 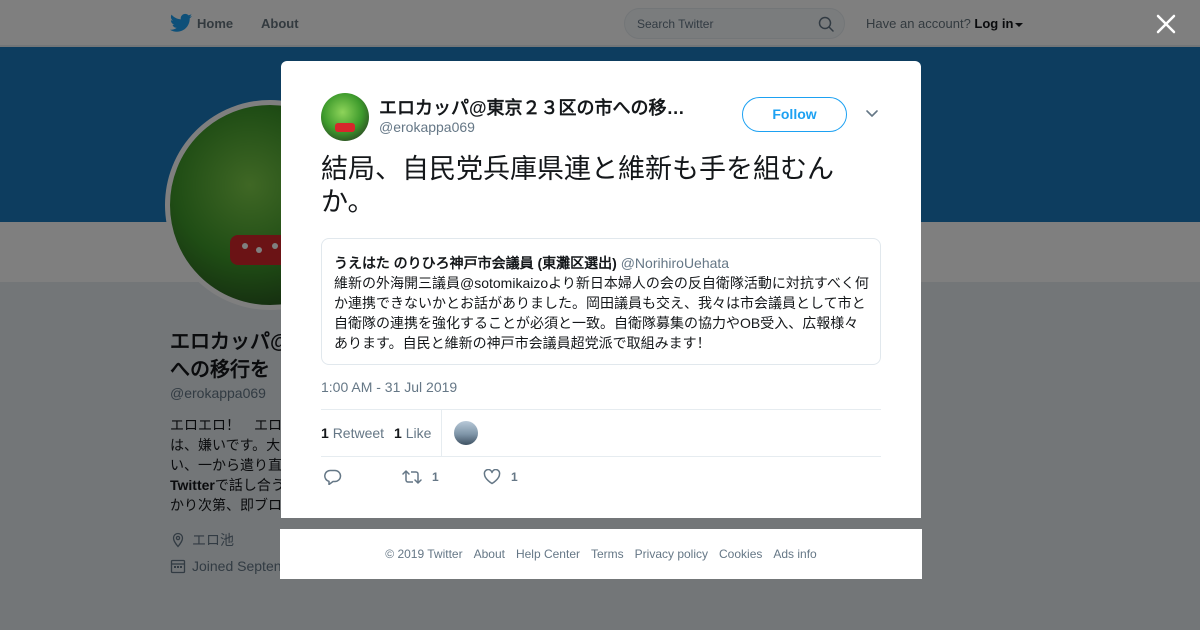 What do you see at coordinates (412, 477) in the screenshot?
I see `retweet-icon` at bounding box center [412, 477].